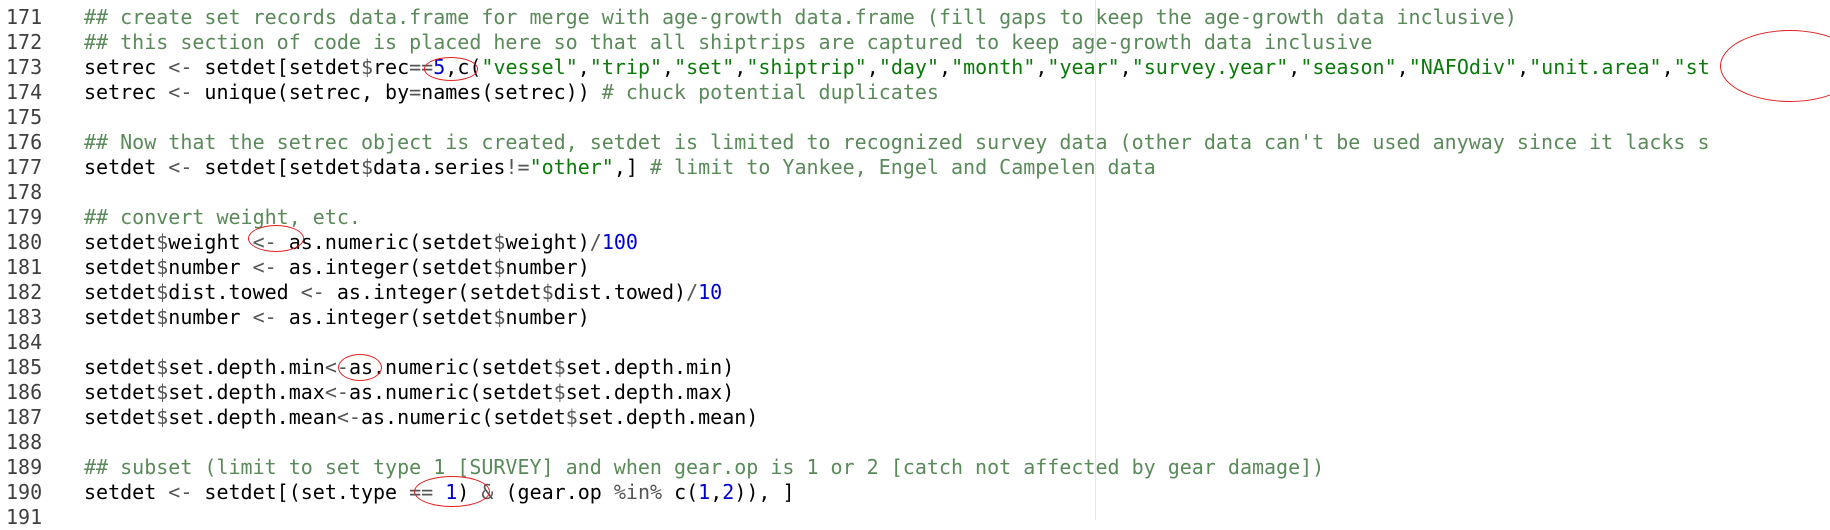 This screenshot has height=530, width=1830. I want to click on code-token: "year", so click(1083, 67).